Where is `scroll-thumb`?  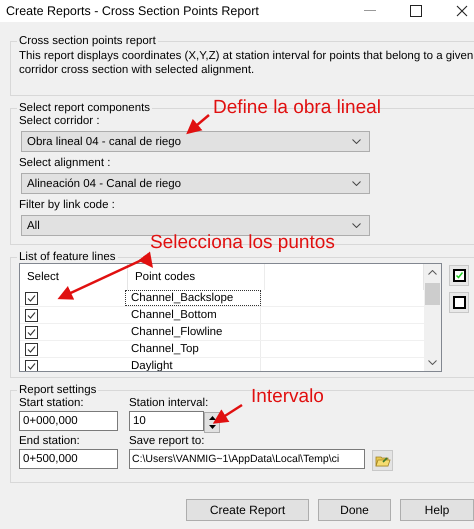 scroll-thumb is located at coordinates (432, 294).